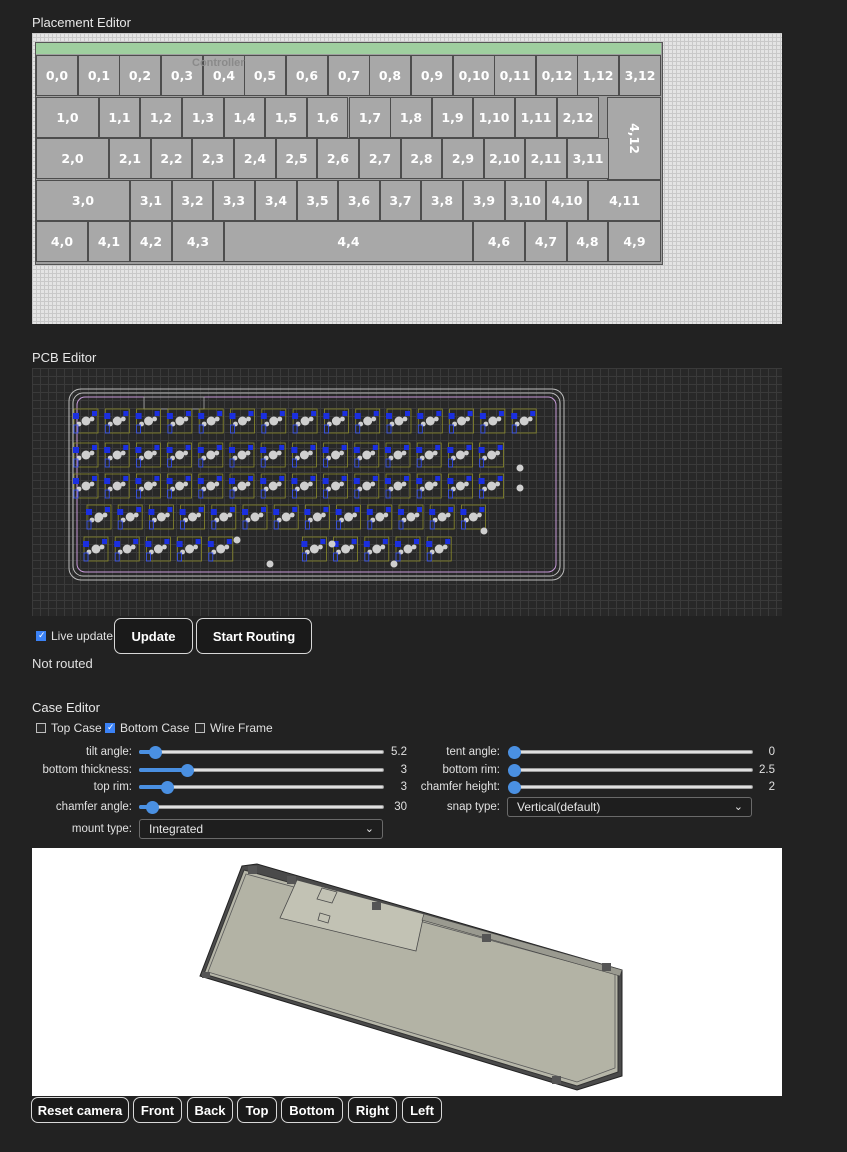 The width and height of the screenshot is (847, 1152). Describe the element at coordinates (119, 117) in the screenshot. I see `key-1-1: 1,1` at that location.